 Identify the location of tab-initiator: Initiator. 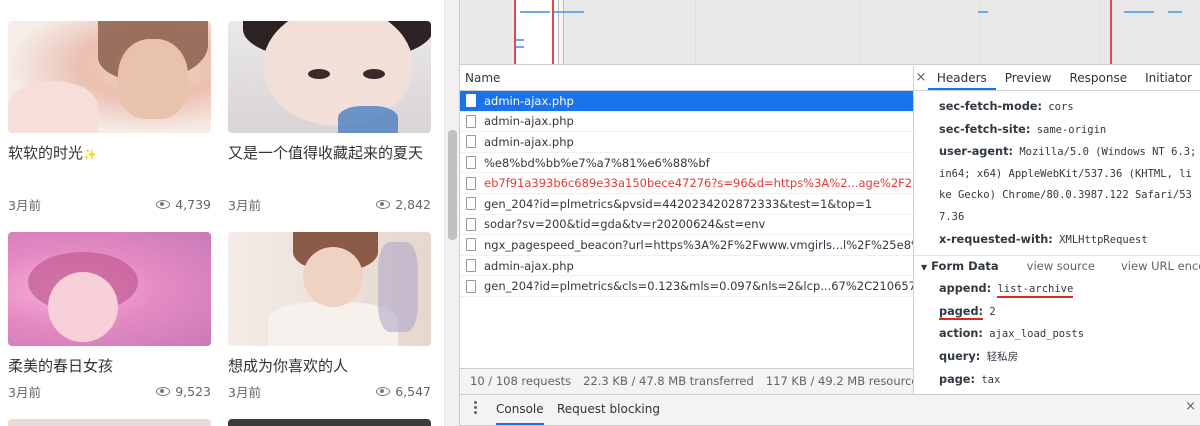
(1168, 78).